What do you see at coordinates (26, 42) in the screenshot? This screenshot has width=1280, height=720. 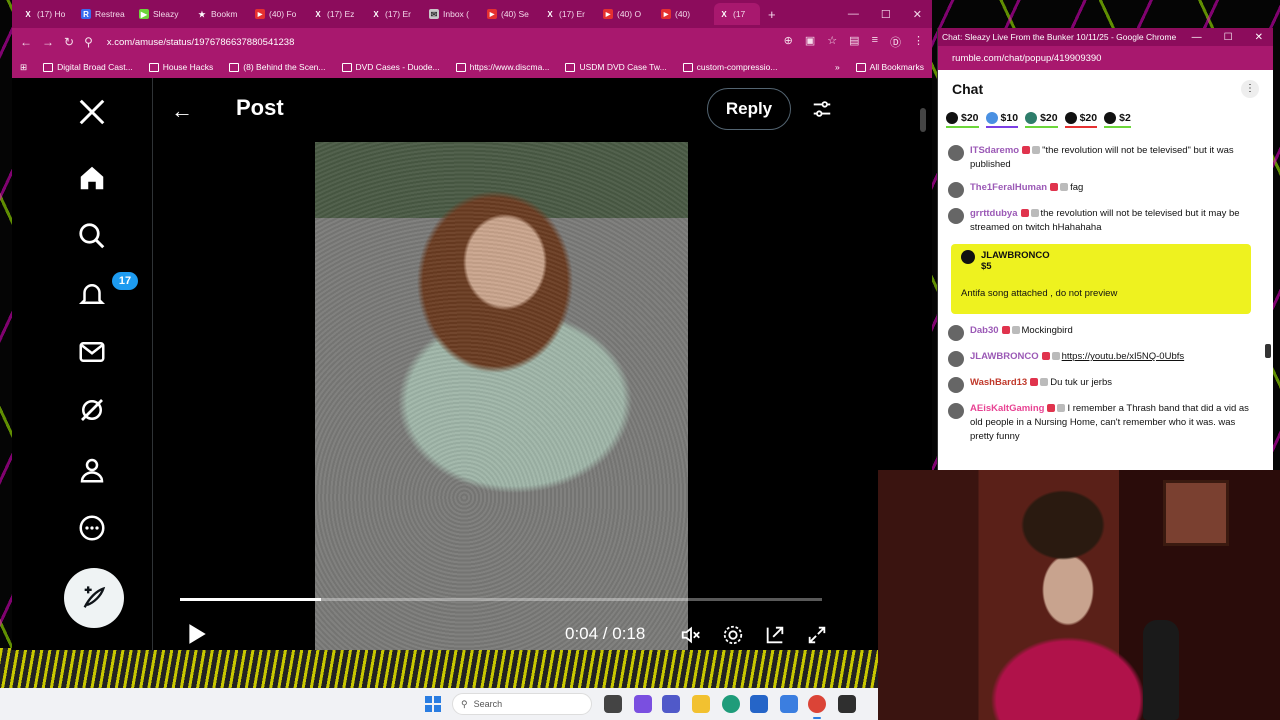 I see `back-icon: ←` at bounding box center [26, 42].